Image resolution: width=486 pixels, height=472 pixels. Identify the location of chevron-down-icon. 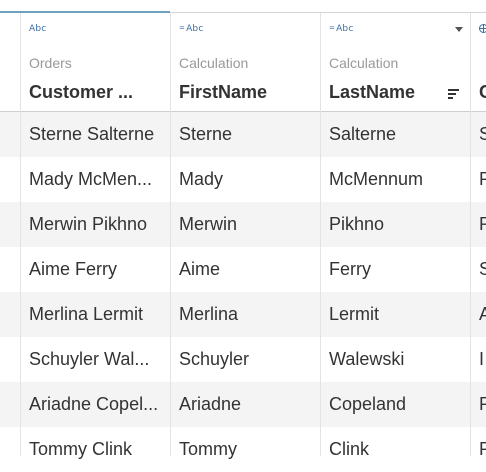
(459, 29).